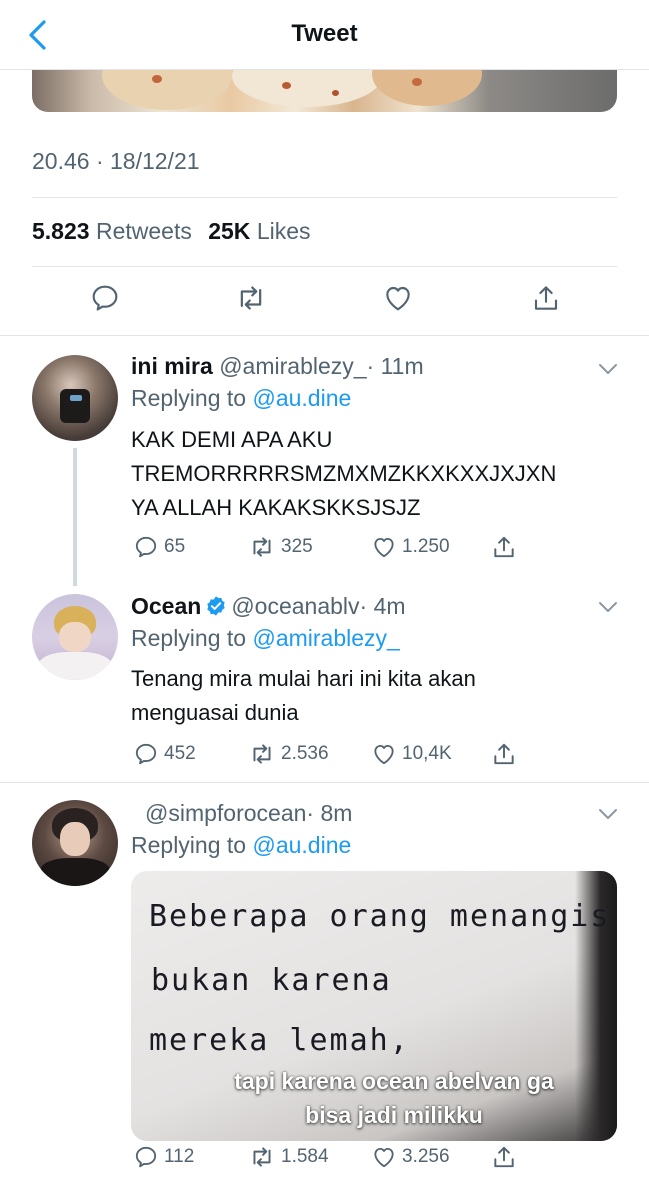  Describe the element at coordinates (410, 1157) in the screenshot. I see `like-button: 3.256` at that location.